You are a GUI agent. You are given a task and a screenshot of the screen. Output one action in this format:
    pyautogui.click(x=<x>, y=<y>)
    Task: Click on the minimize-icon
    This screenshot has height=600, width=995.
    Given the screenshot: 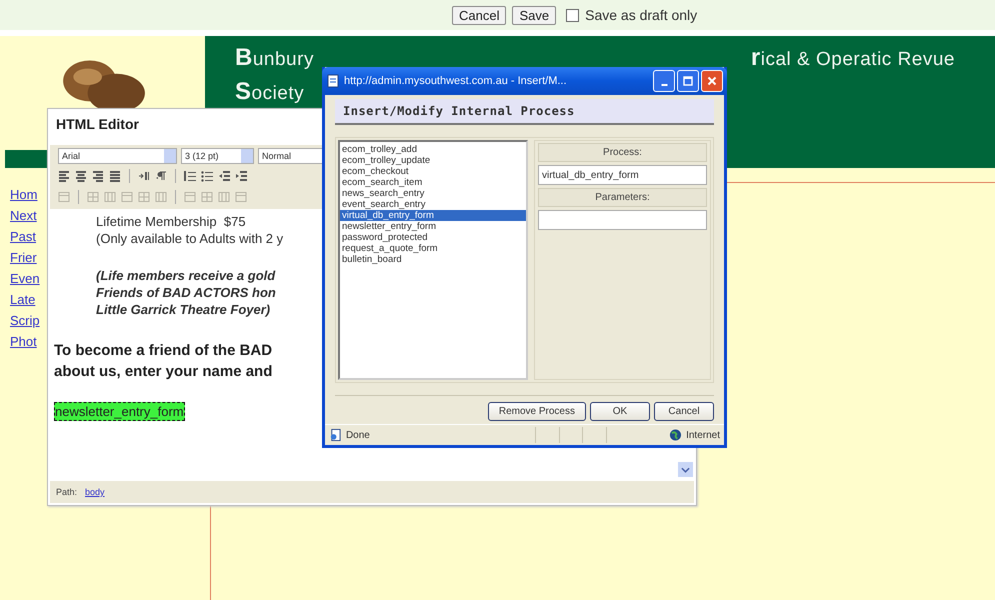 What is the action you would take?
    pyautogui.click(x=664, y=85)
    